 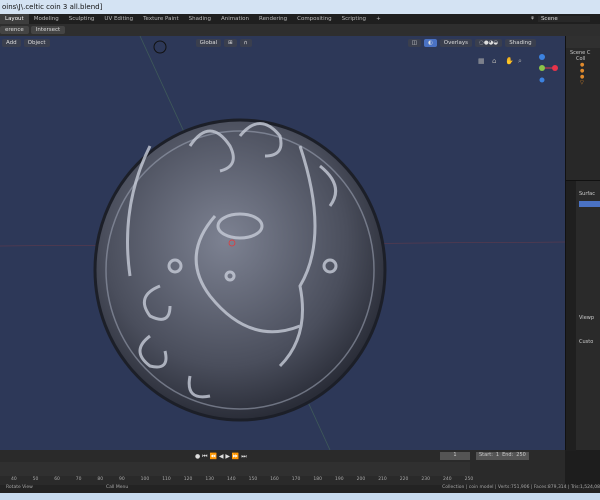 I want to click on tab-texture-paint: Texture Paint, so click(x=161, y=19).